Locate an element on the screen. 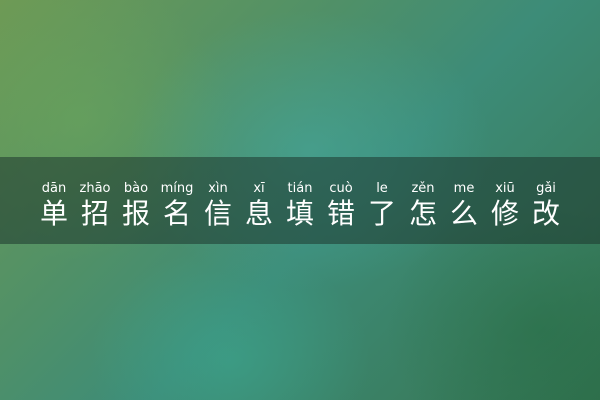 Image resolution: width=600 pixels, height=400 pixels. hanzi: 单 is located at coordinates (53, 213).